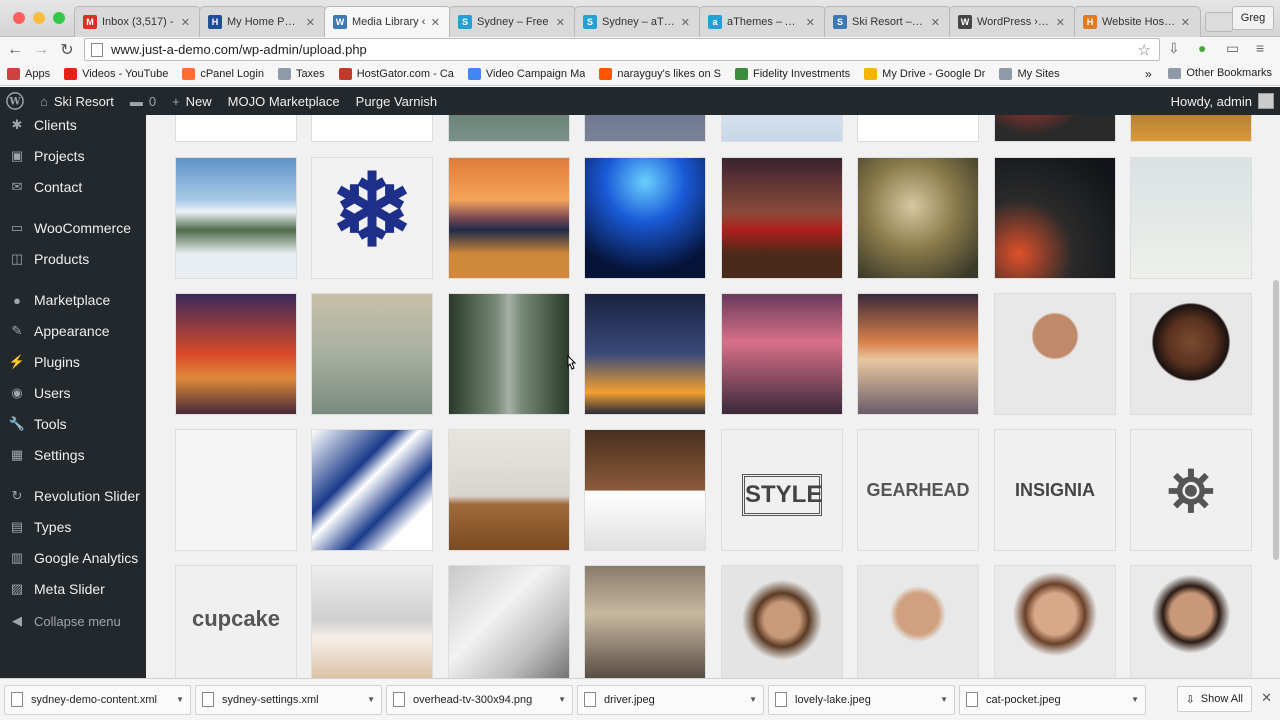 This screenshot has height=720, width=1280. Describe the element at coordinates (509, 490) in the screenshot. I see `thumb-desk-glasses` at that location.